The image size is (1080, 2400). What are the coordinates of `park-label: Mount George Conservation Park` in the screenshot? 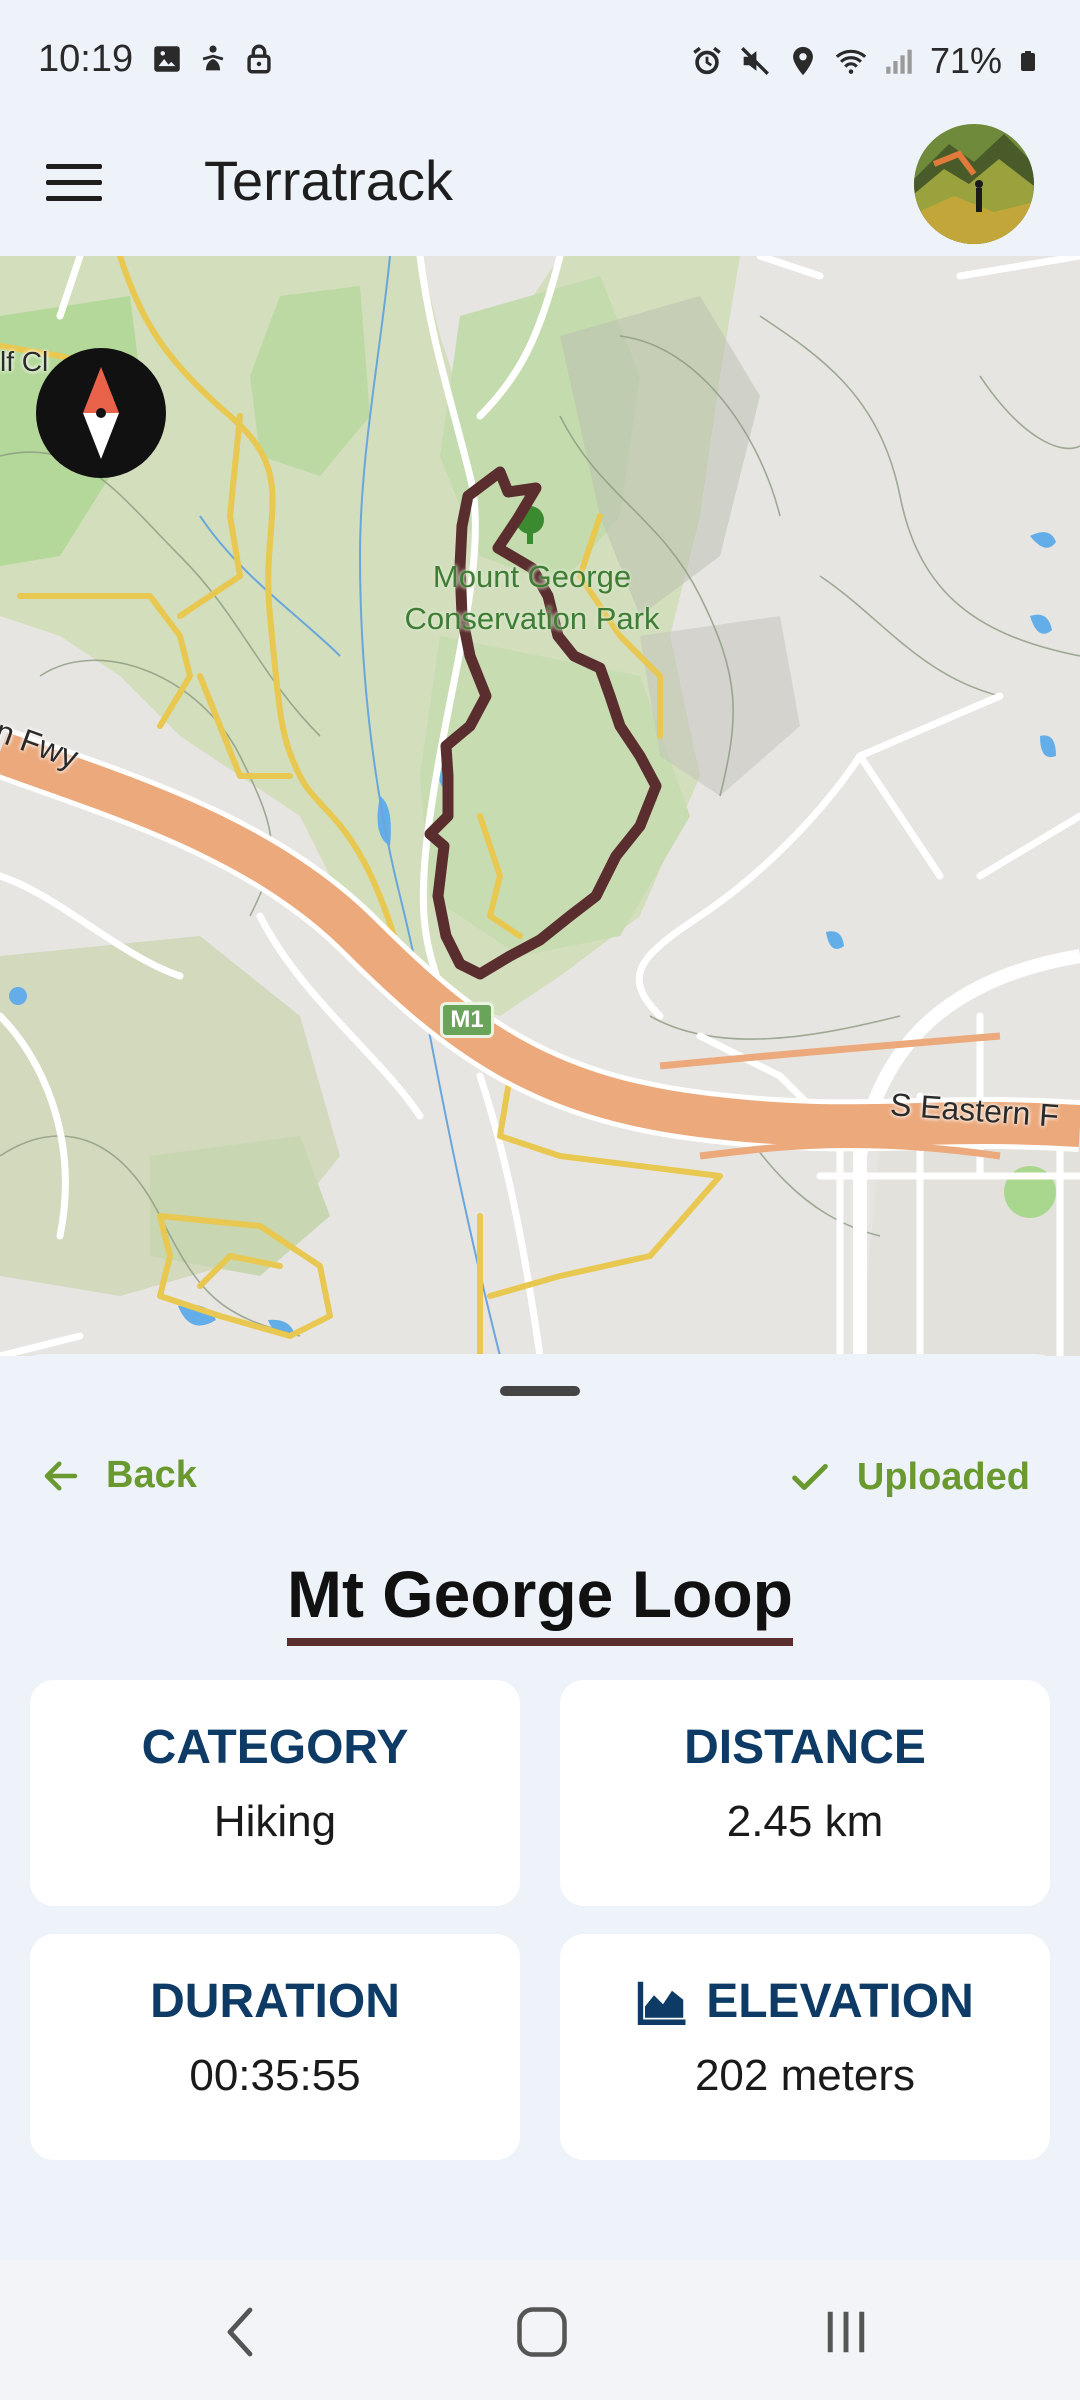 It's located at (532, 598).